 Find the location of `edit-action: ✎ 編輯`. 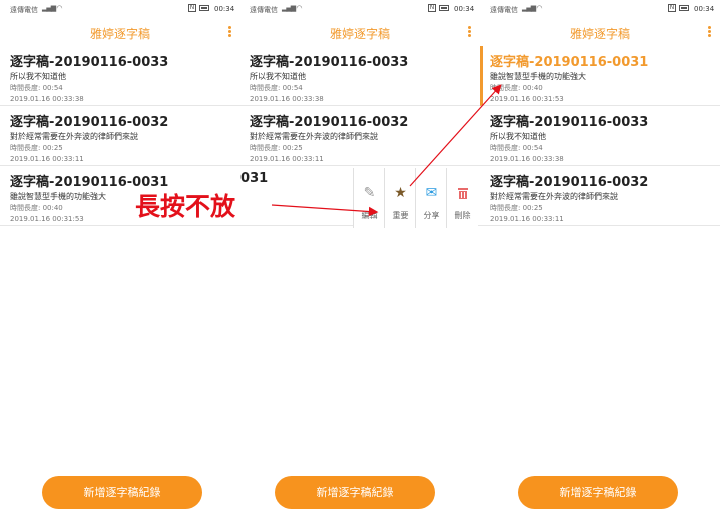

edit-action: ✎ 編輯 is located at coordinates (368, 198).